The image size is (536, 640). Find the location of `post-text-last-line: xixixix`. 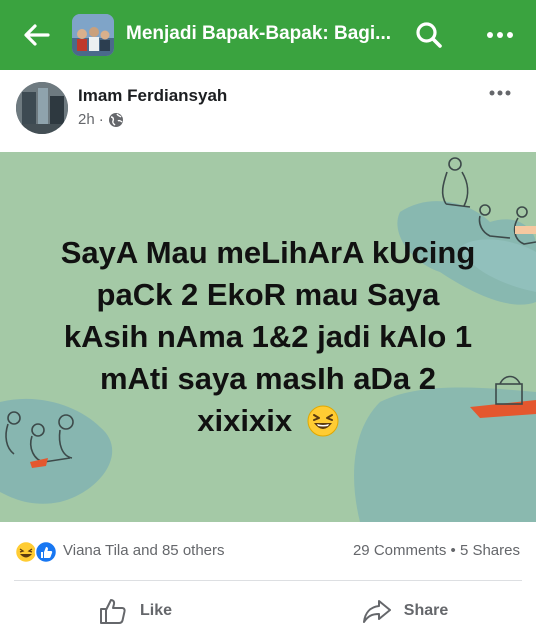

post-text-last-line: xixixix is located at coordinates (268, 421).